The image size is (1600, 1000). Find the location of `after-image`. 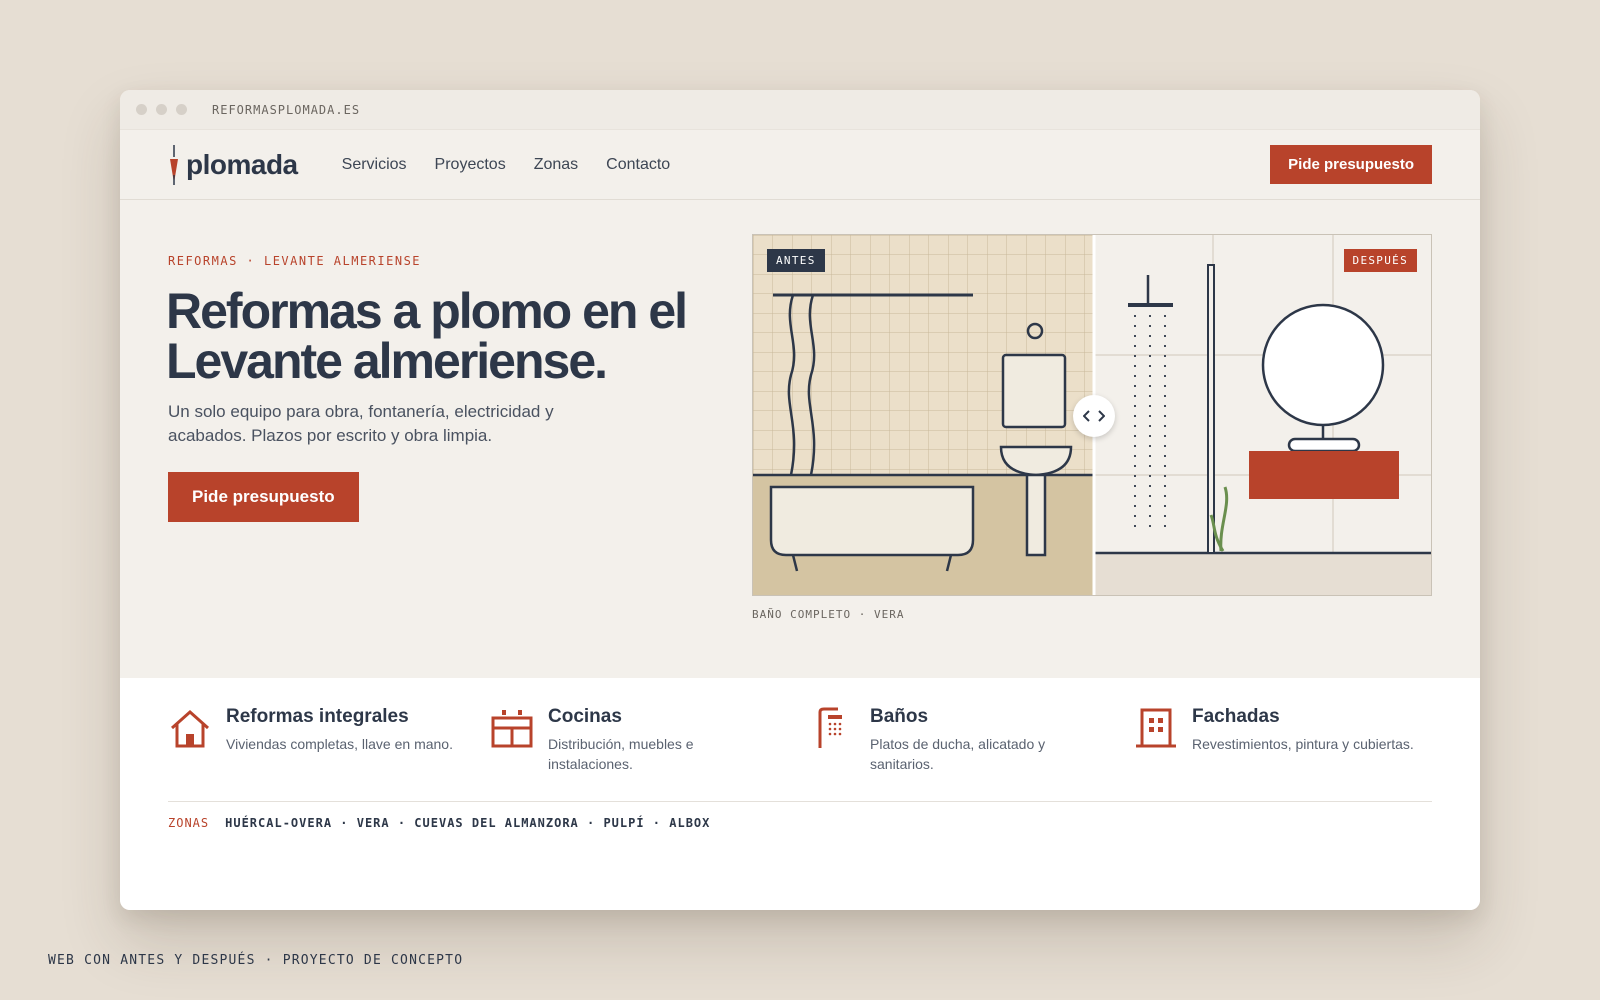

after-image is located at coordinates (1263, 415).